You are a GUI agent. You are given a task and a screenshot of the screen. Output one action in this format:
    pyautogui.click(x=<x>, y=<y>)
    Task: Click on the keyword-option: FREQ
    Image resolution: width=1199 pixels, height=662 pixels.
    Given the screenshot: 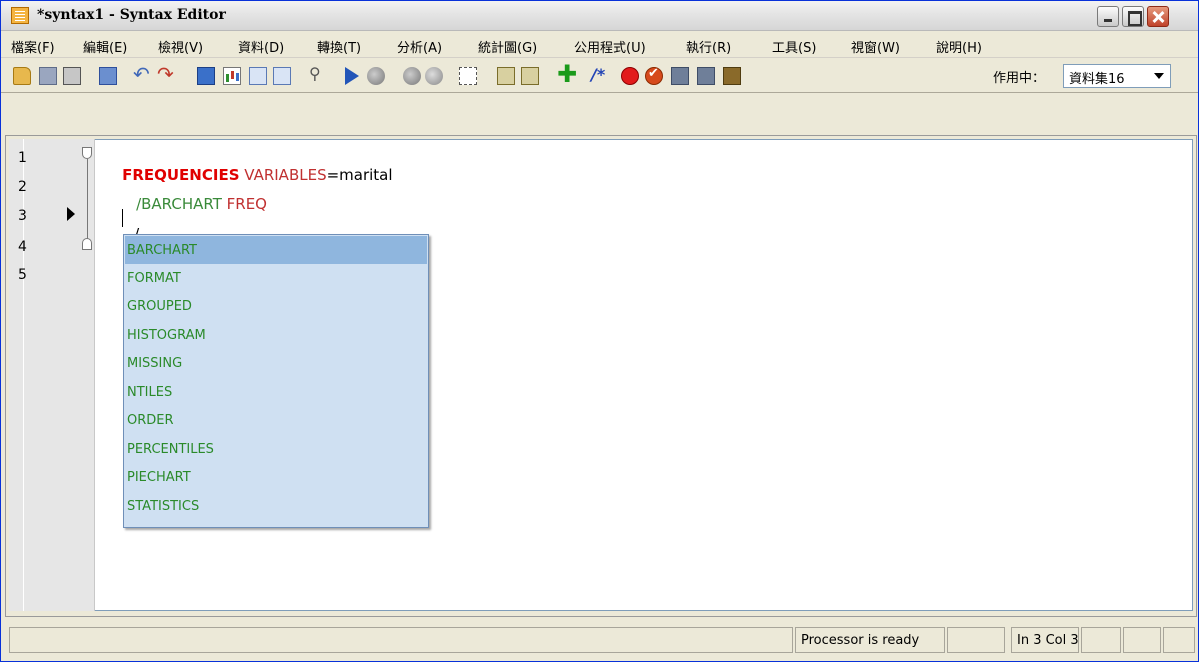 What is the action you would take?
    pyautogui.click(x=244, y=204)
    